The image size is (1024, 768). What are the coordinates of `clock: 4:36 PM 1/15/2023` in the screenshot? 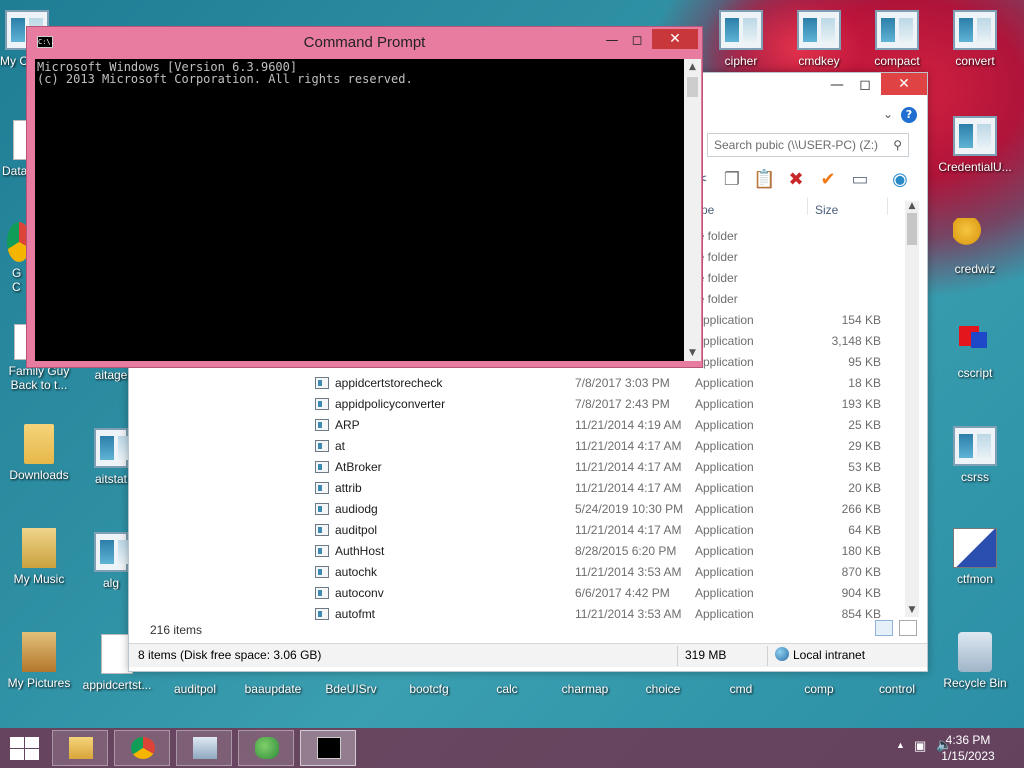 It's located at (968, 748).